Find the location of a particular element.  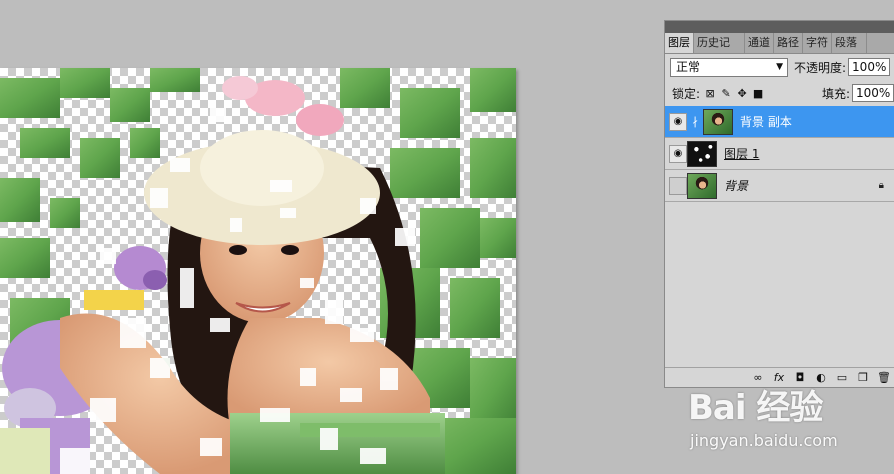

watermark-logo: Bai 经验 is located at coordinates (755, 408).